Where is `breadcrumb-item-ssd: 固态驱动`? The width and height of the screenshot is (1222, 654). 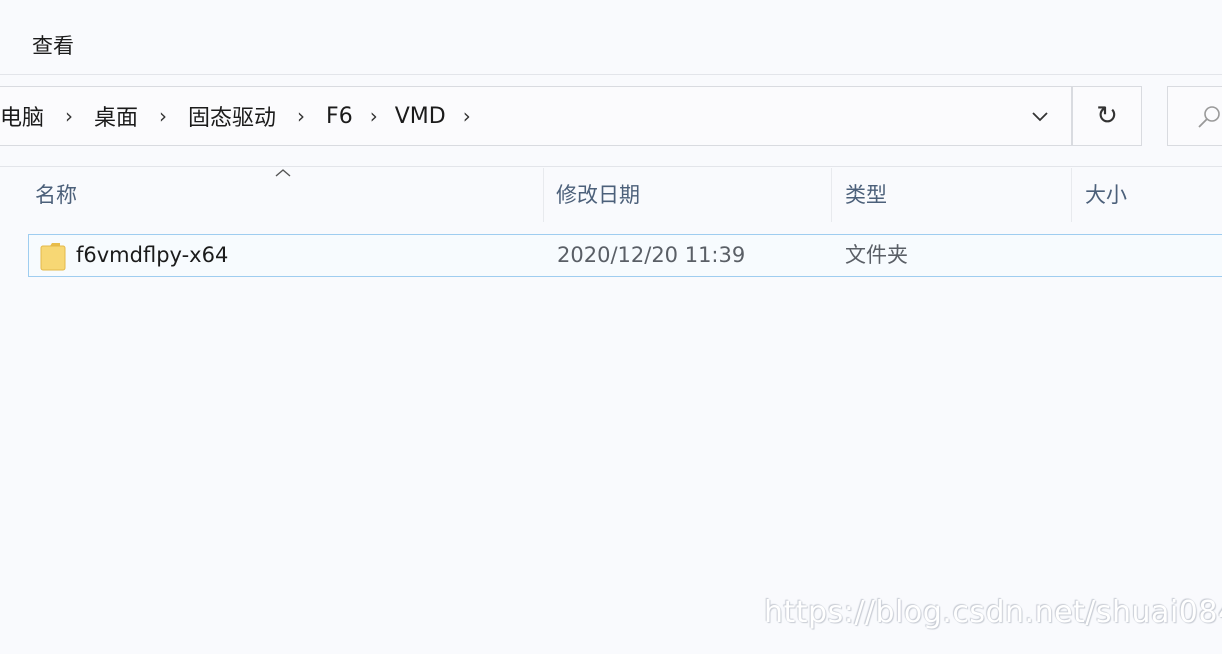
breadcrumb-item-ssd: 固态驱动 is located at coordinates (232, 116).